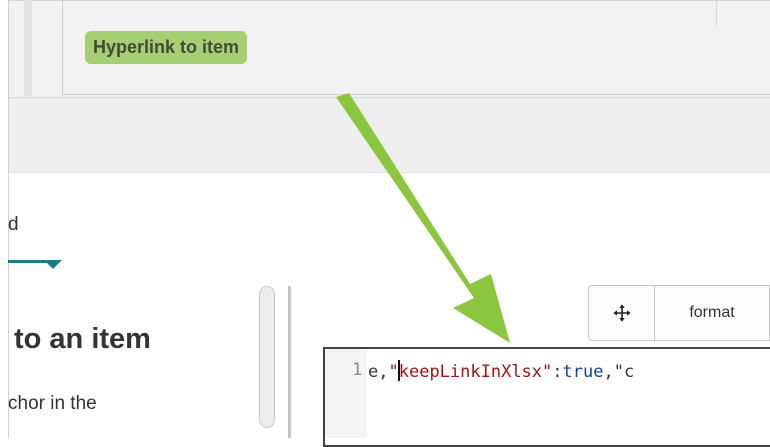 Image resolution: width=770 pixels, height=447 pixels. What do you see at coordinates (267, 357) in the screenshot?
I see `panel-splitter-handle` at bounding box center [267, 357].